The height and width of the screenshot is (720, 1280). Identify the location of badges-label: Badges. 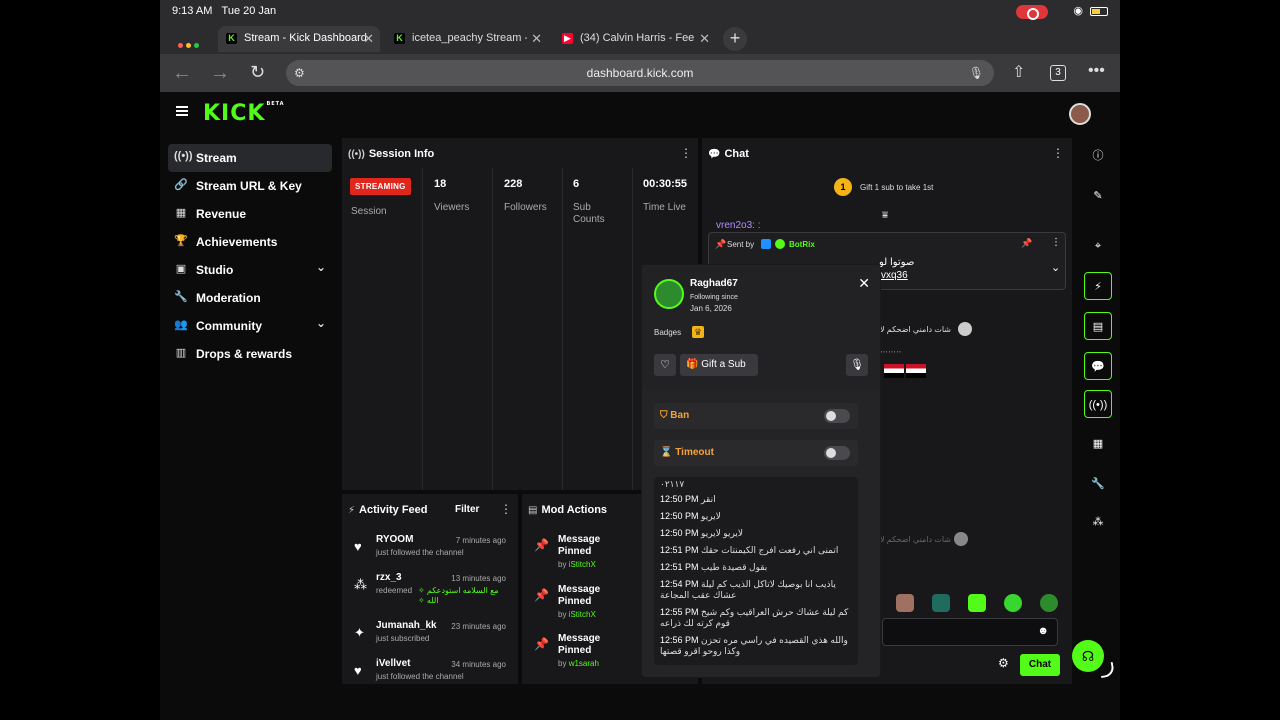
(668, 332).